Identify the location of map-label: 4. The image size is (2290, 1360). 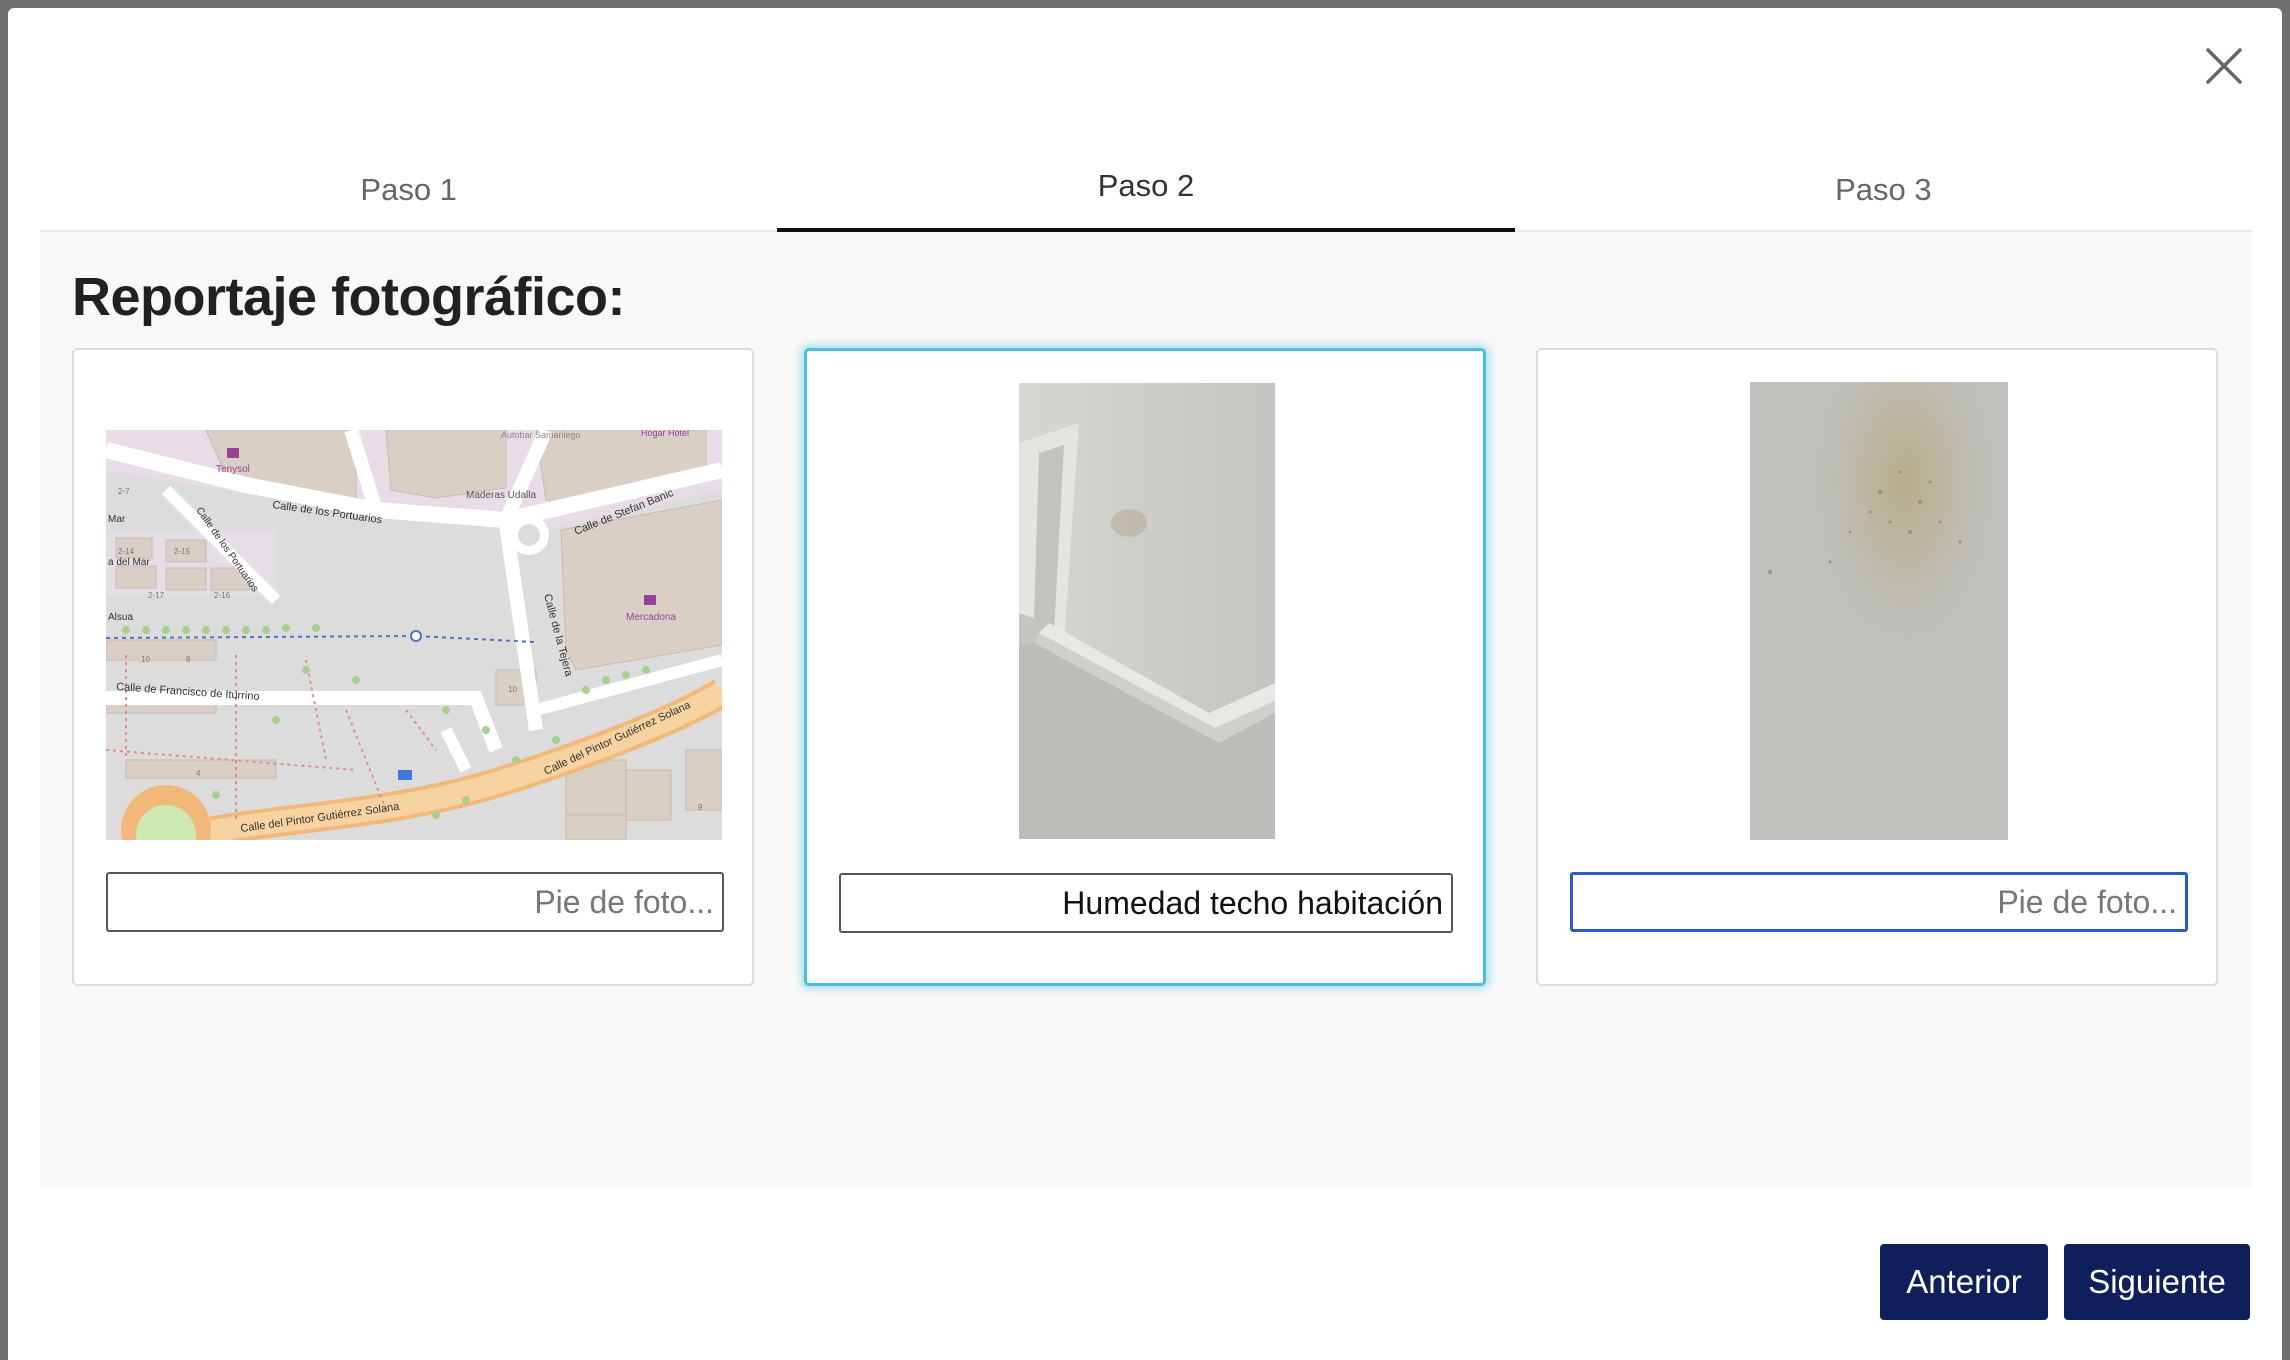
(198, 773).